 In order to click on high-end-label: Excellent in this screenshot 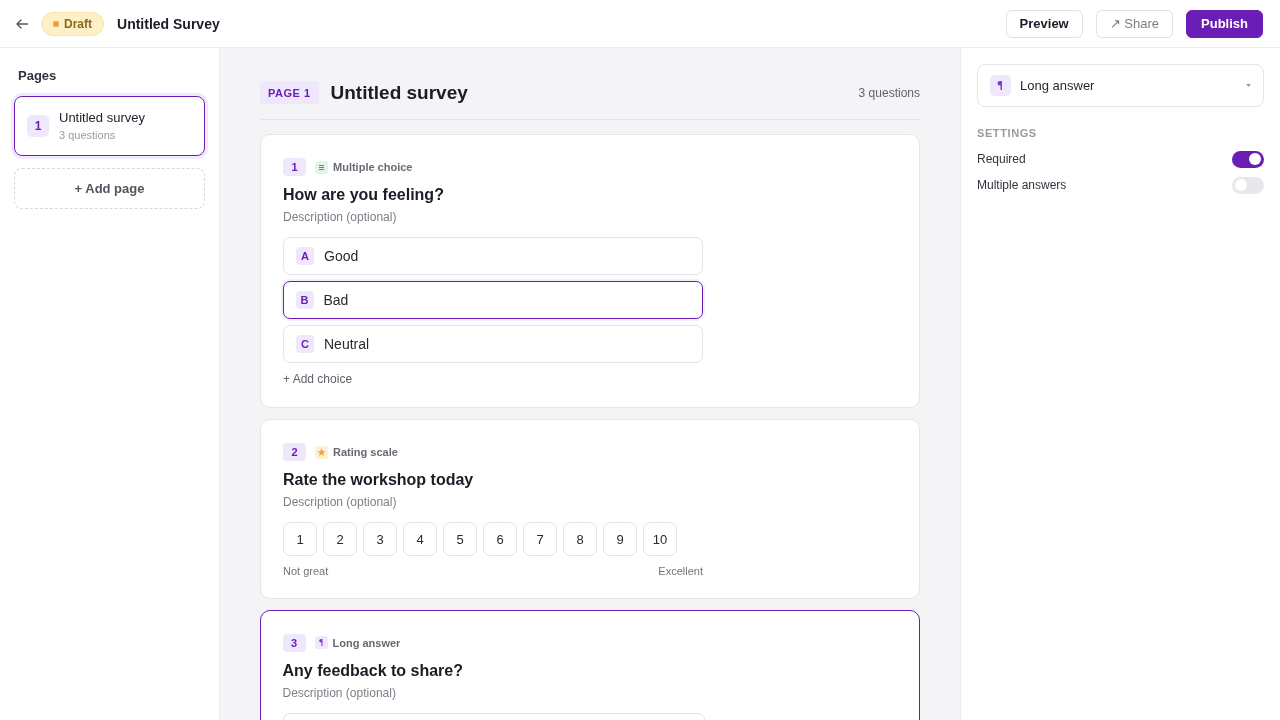, I will do `click(680, 571)`.